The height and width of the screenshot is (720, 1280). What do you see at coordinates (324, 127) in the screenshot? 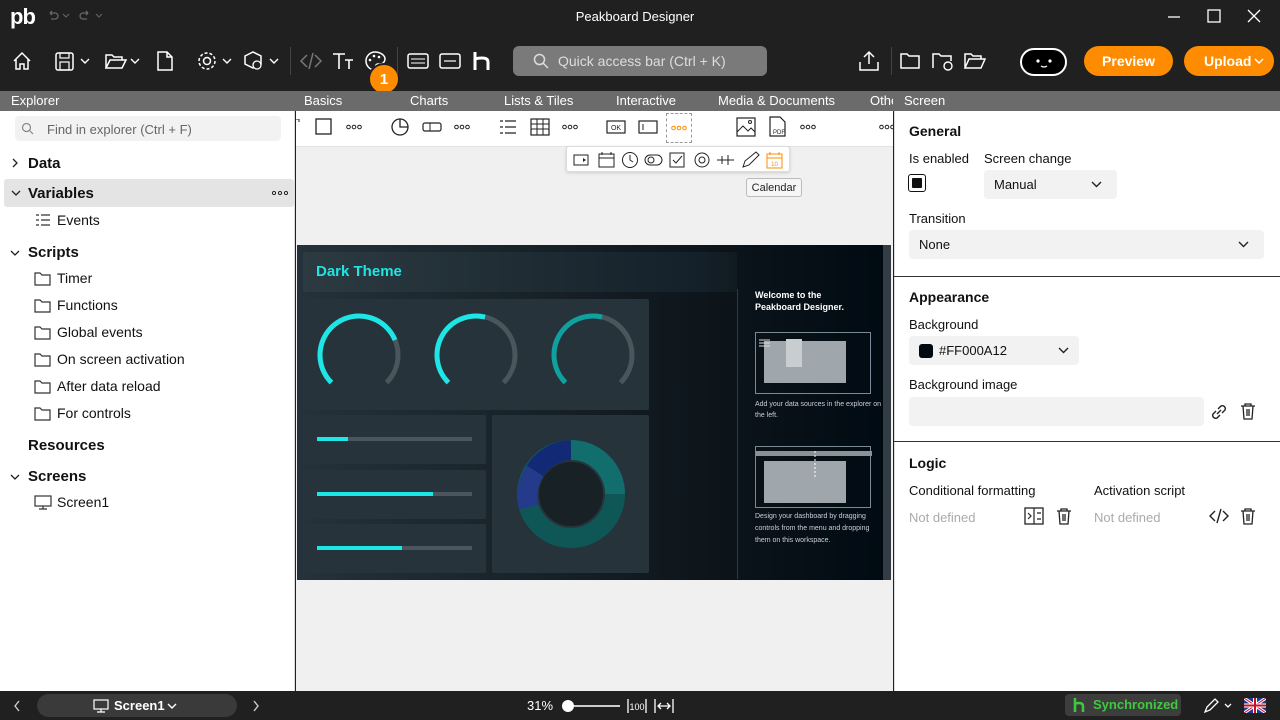
I see `rectangle-control-icon` at bounding box center [324, 127].